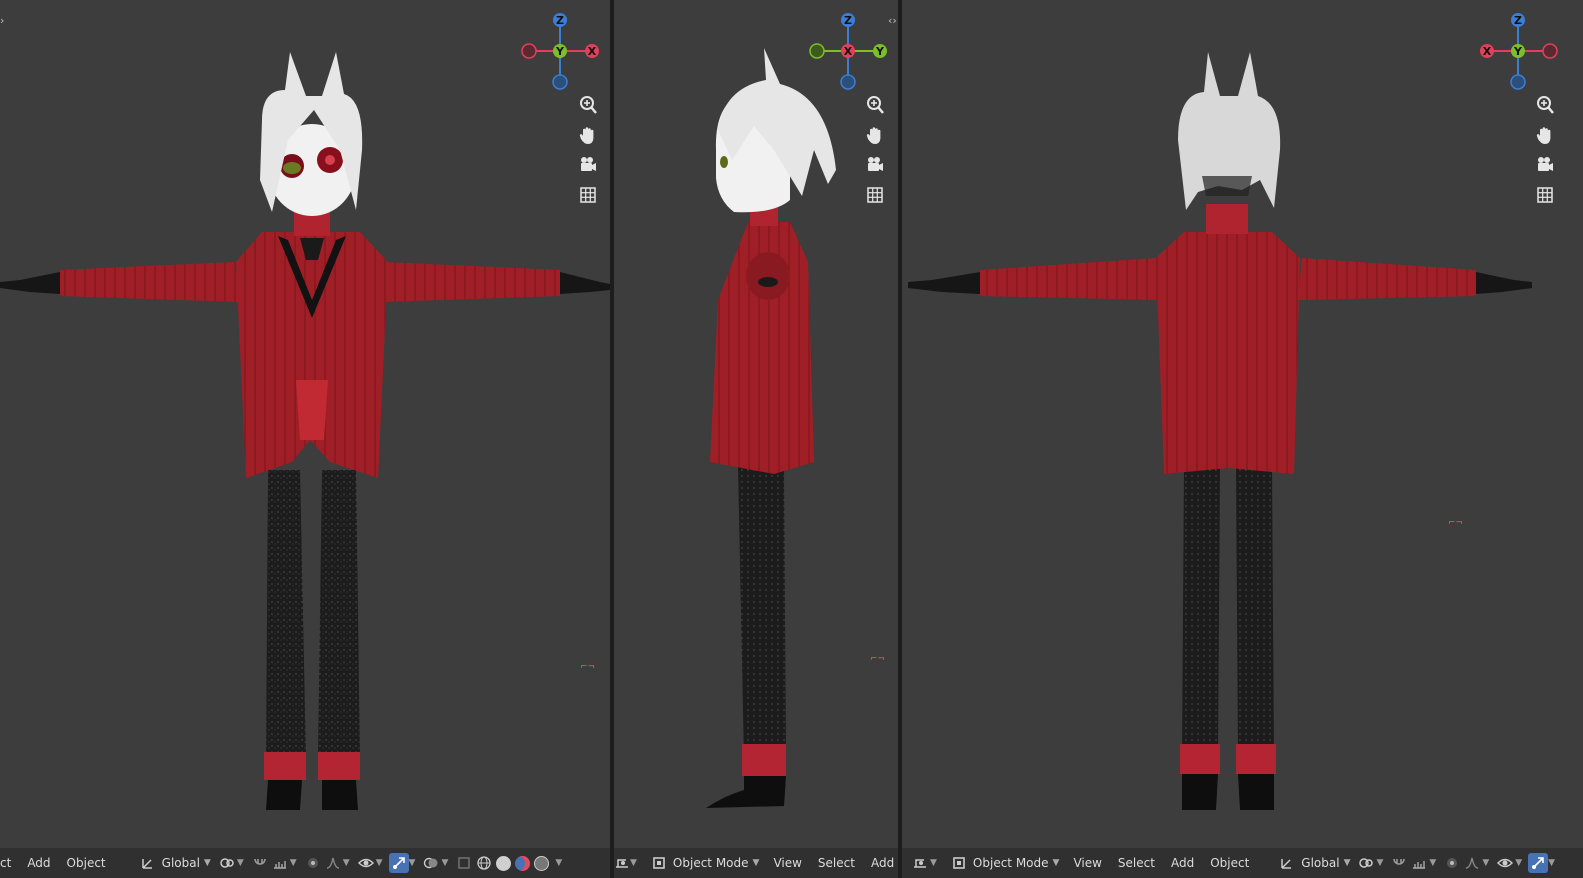 This screenshot has width=1583, height=878. What do you see at coordinates (892, 21) in the screenshot?
I see `area-split-arrow: ‹›` at bounding box center [892, 21].